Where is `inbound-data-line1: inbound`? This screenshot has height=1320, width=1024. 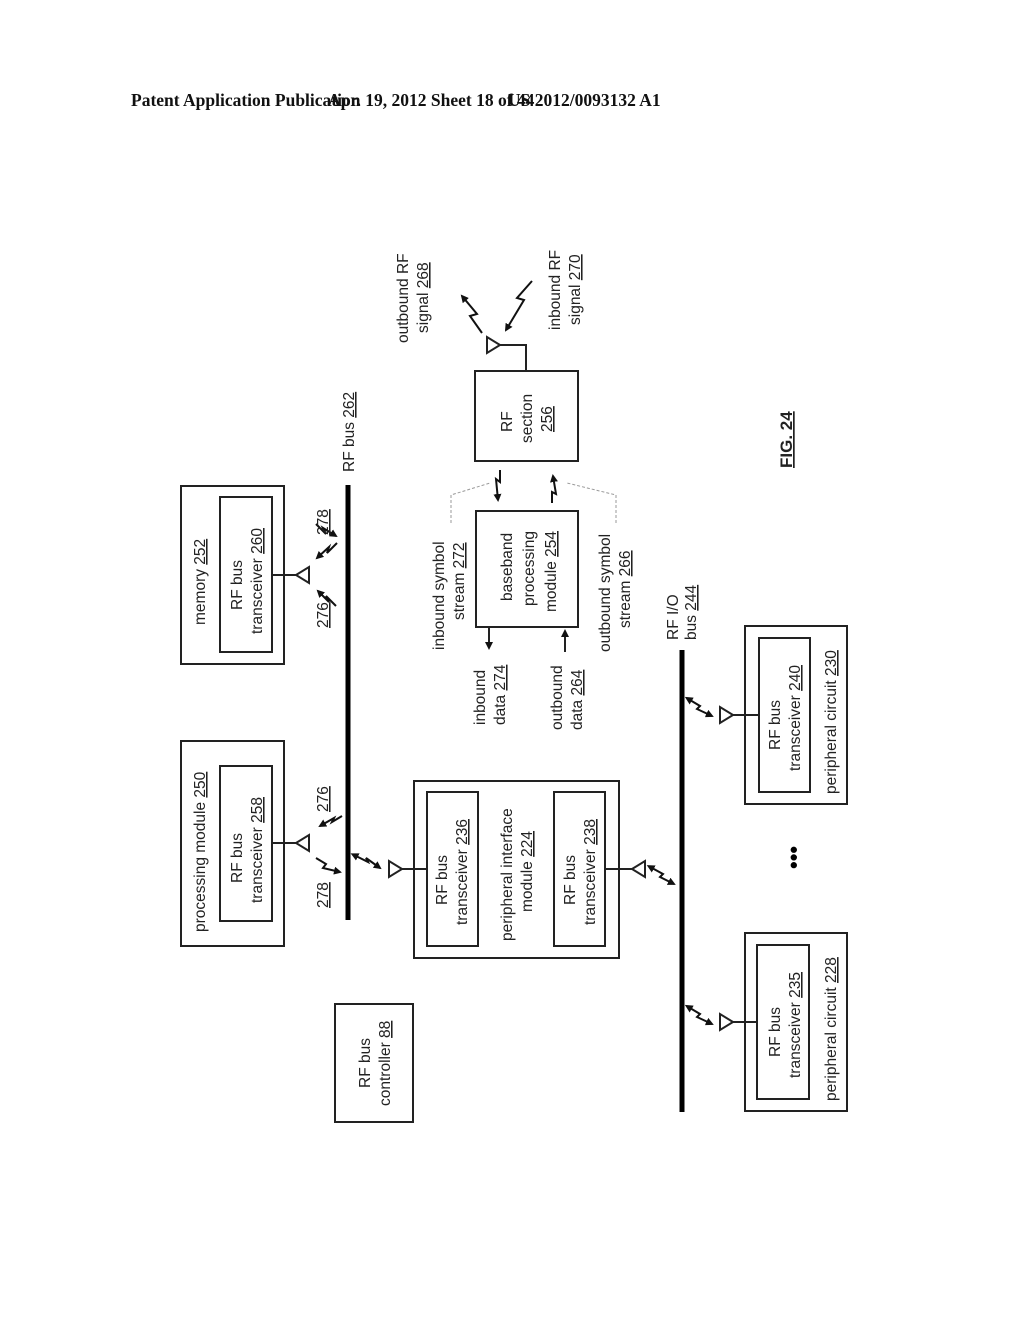 inbound-data-line1: inbound is located at coordinates (480, 697).